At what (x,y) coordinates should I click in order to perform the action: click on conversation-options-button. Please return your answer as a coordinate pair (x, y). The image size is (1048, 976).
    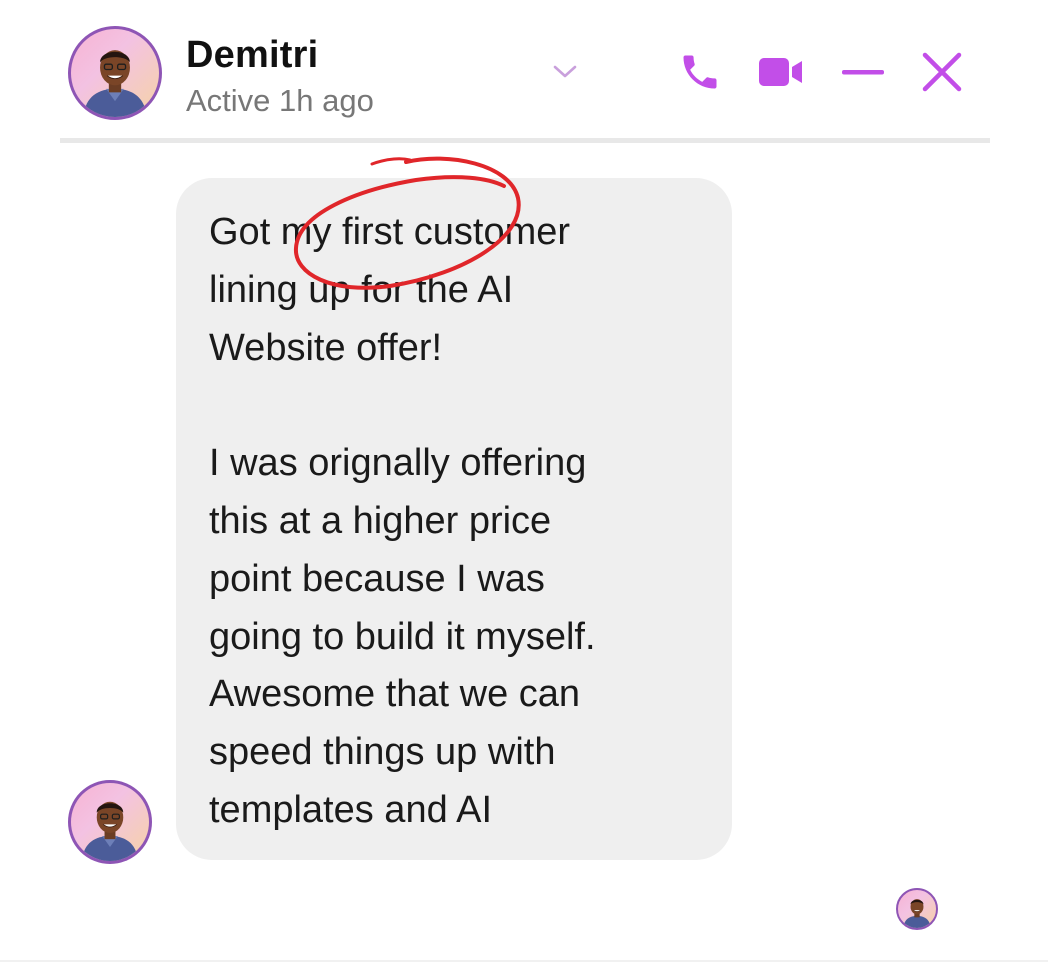
    Looking at the image, I should click on (565, 72).